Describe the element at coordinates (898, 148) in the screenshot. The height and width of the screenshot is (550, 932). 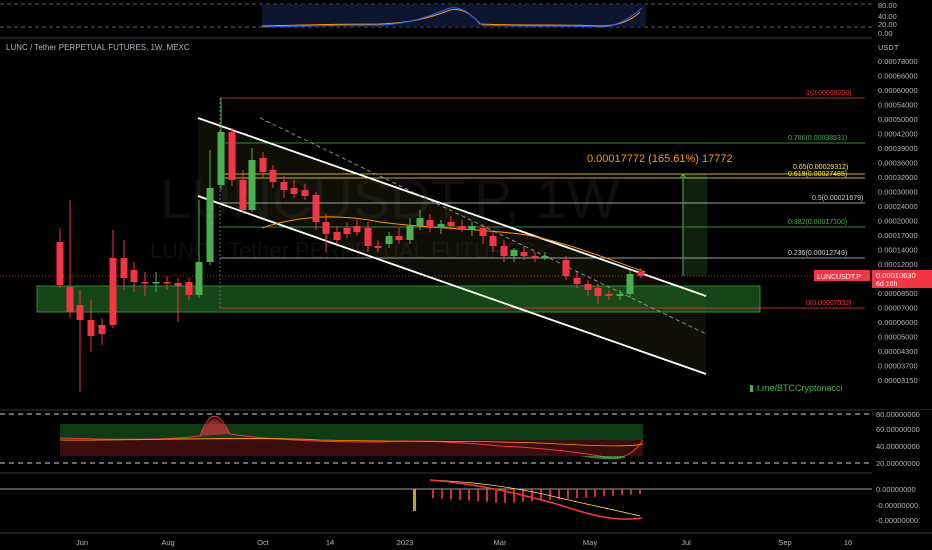
I see `price-tick: 0.00039000` at that location.